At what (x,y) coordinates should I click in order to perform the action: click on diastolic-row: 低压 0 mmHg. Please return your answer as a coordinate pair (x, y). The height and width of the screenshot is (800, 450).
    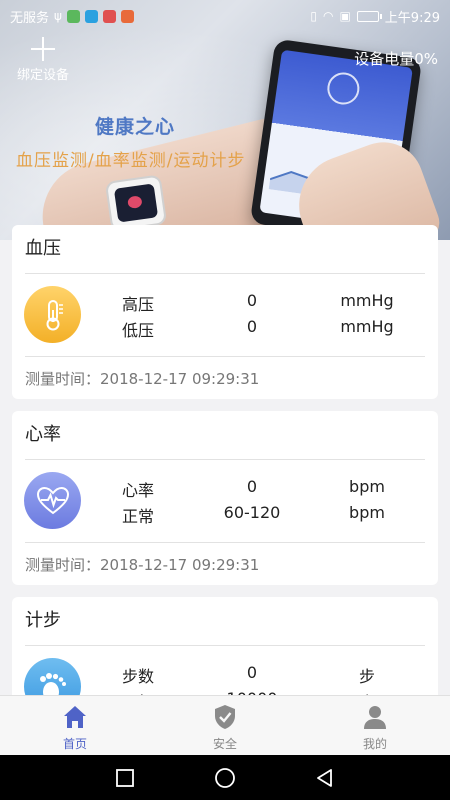
    Looking at the image, I should click on (258, 328).